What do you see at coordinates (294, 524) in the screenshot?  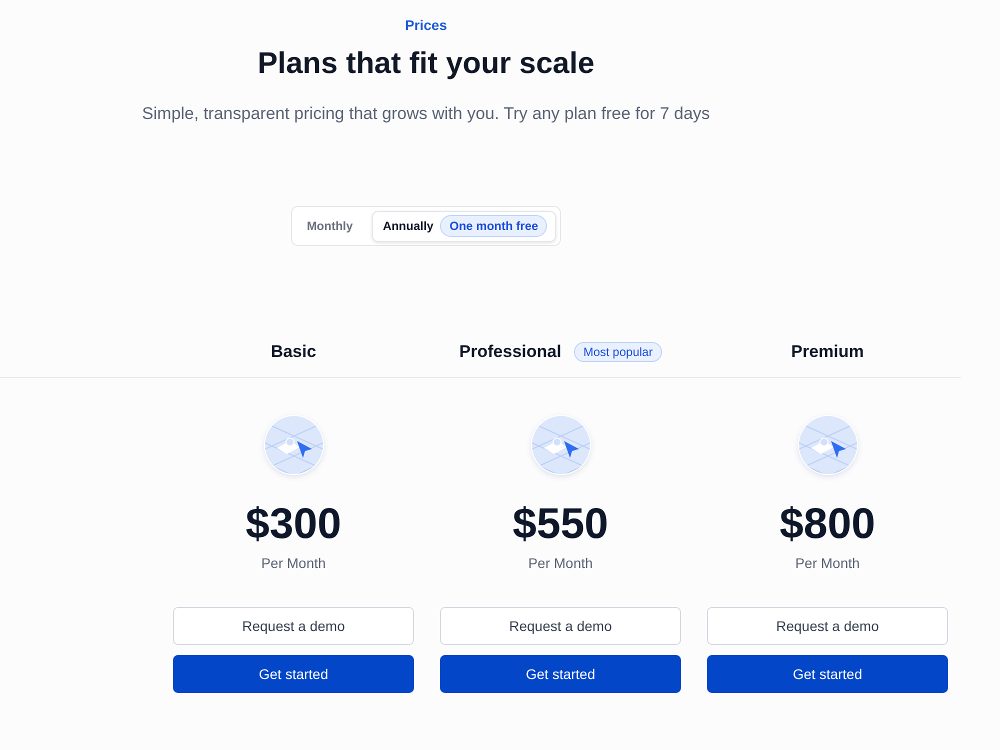 I see `plan-price: $300` at bounding box center [294, 524].